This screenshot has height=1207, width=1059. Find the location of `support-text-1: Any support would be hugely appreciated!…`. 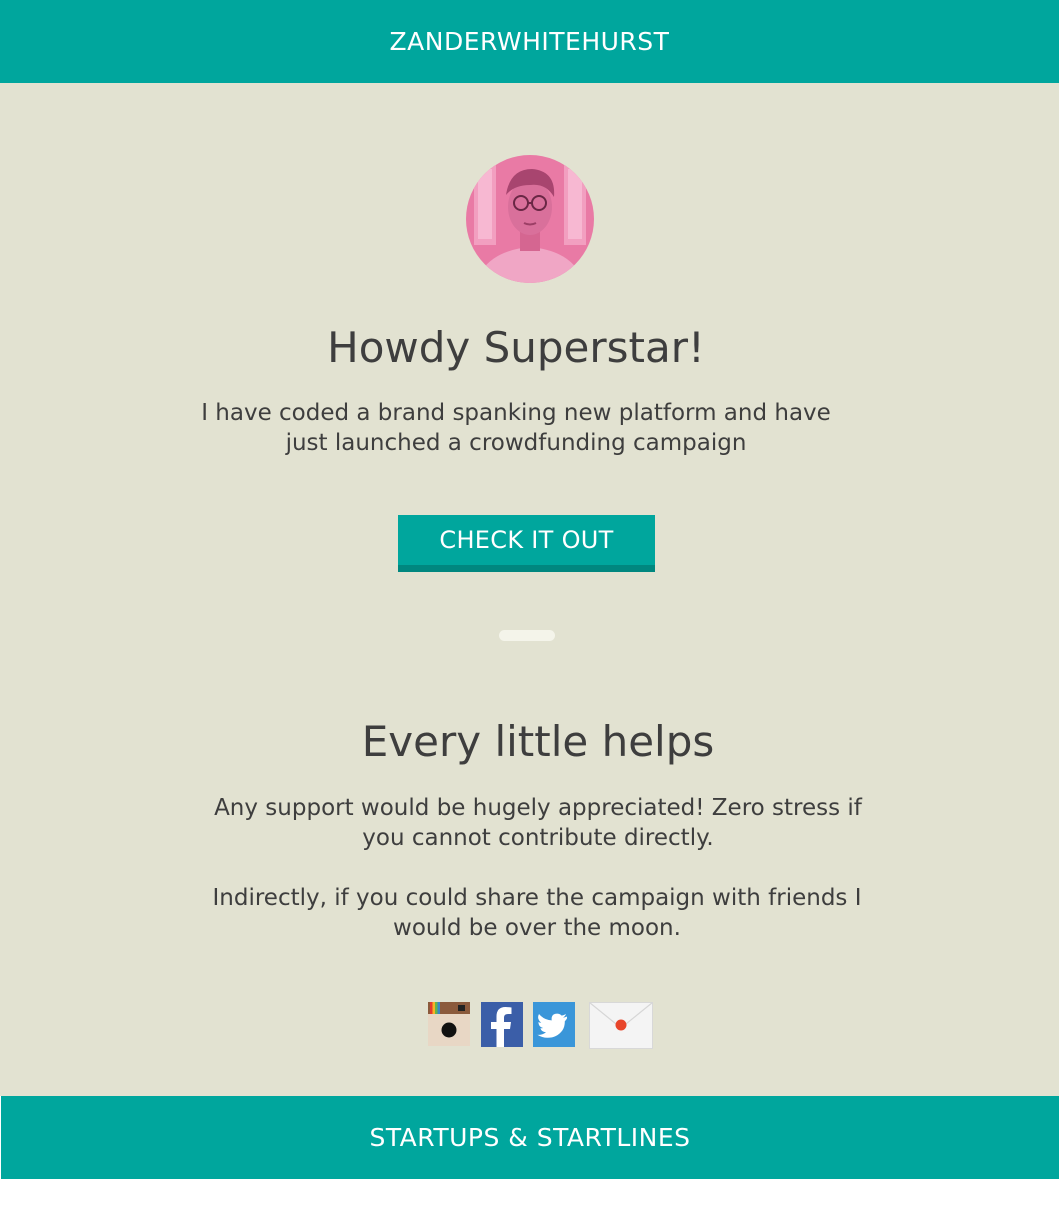

support-text-1: Any support would be hugely appreciated!… is located at coordinates (538, 823).